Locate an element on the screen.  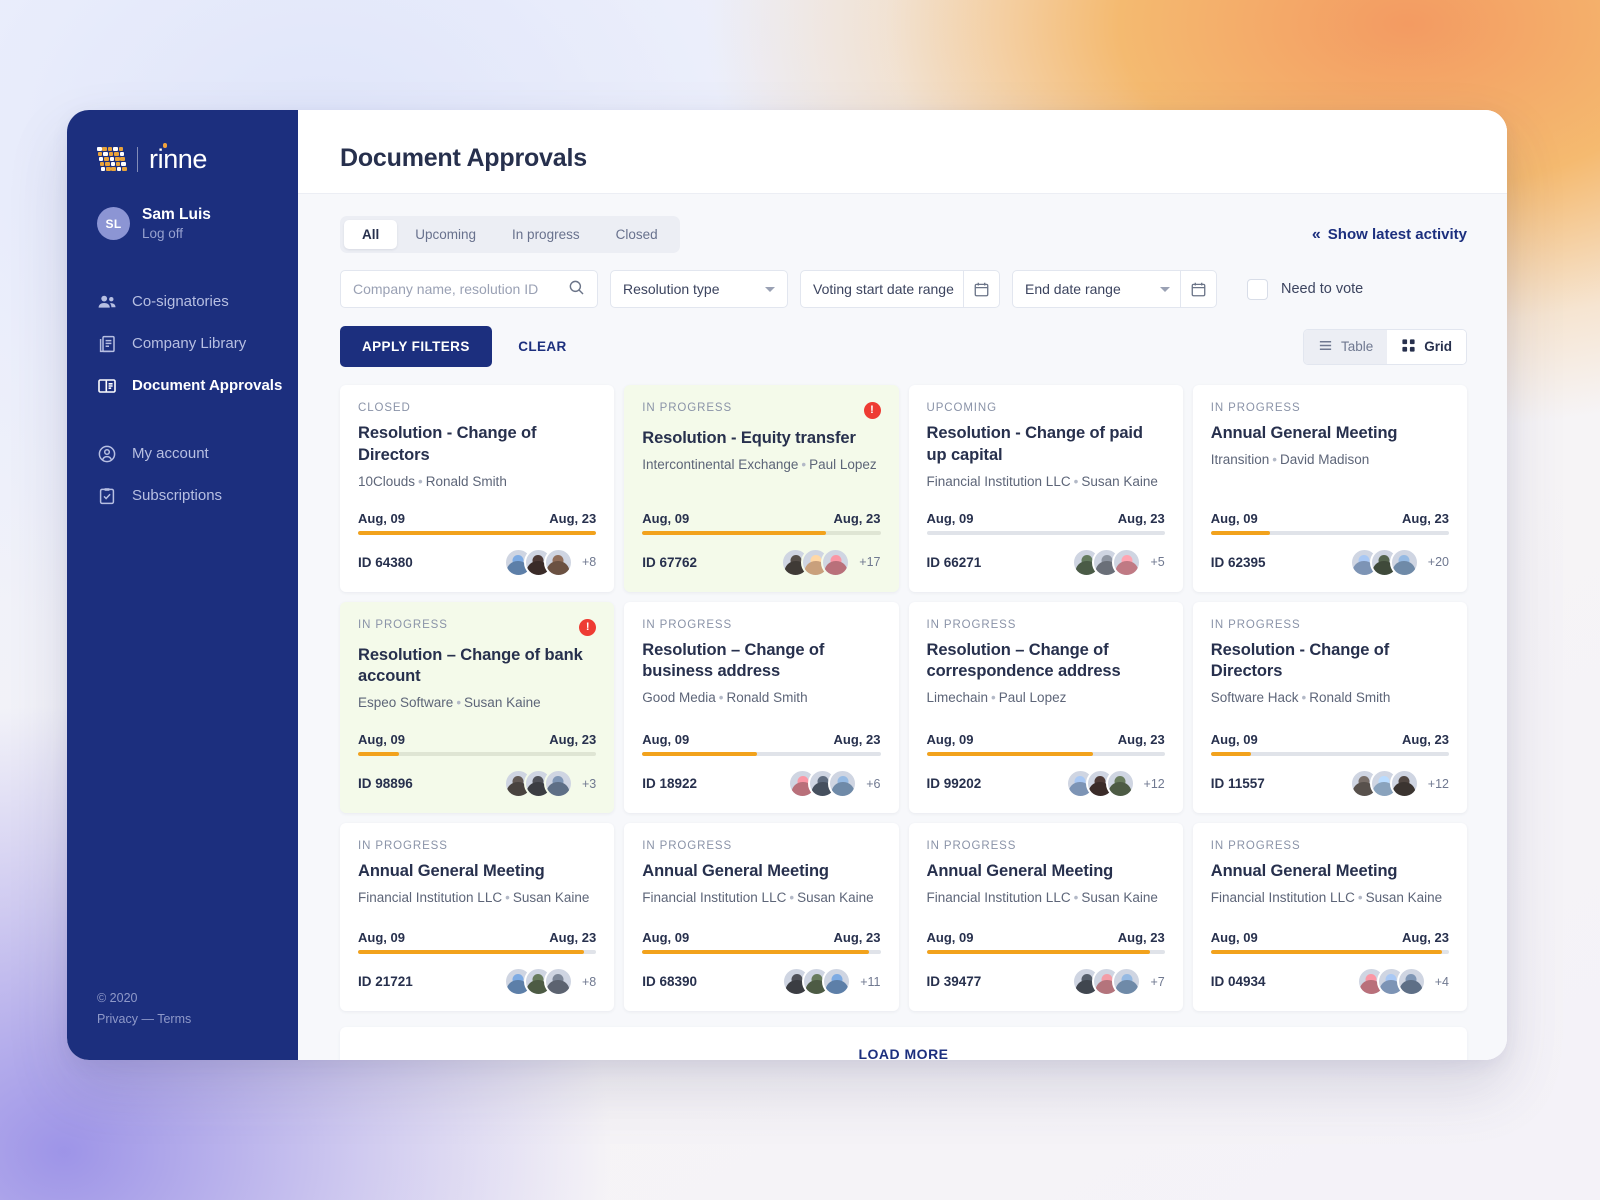
avatar-overflow-count: +12 is located at coordinates (1438, 783).